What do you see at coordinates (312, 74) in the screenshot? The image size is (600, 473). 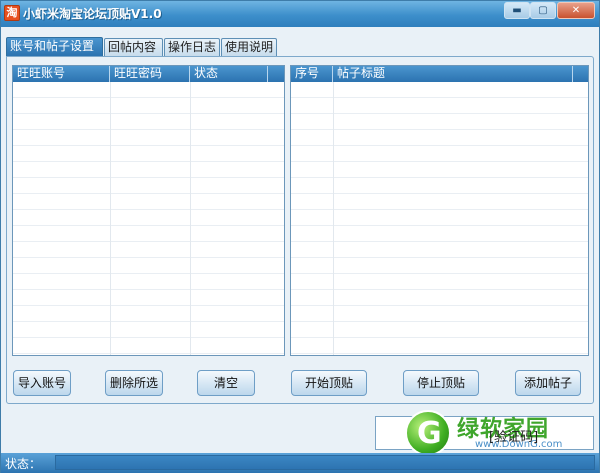 I see `column-header-index: 序号` at bounding box center [312, 74].